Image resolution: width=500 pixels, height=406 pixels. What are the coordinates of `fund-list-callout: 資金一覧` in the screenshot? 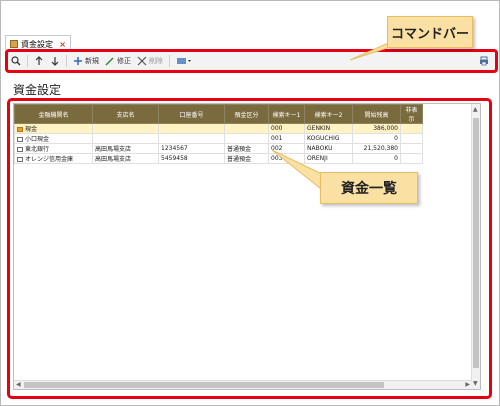 It's located at (369, 188).